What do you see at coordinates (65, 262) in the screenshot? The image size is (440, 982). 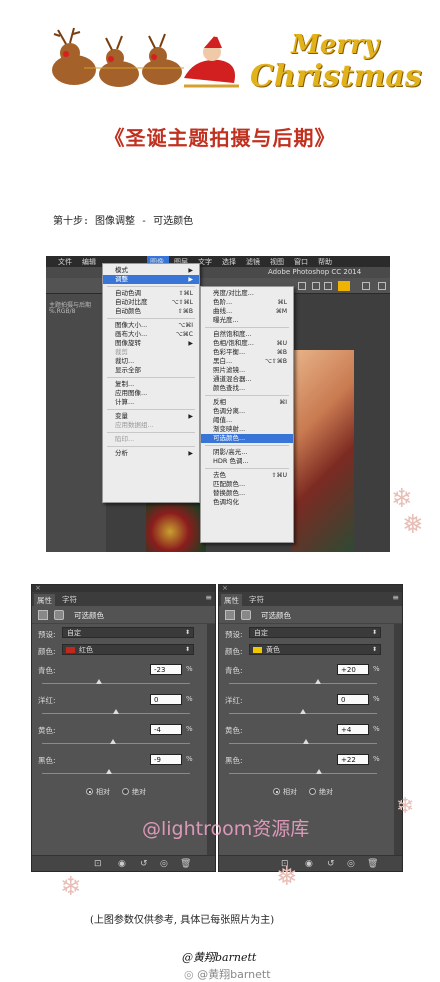 I see `menu-file: 文件` at bounding box center [65, 262].